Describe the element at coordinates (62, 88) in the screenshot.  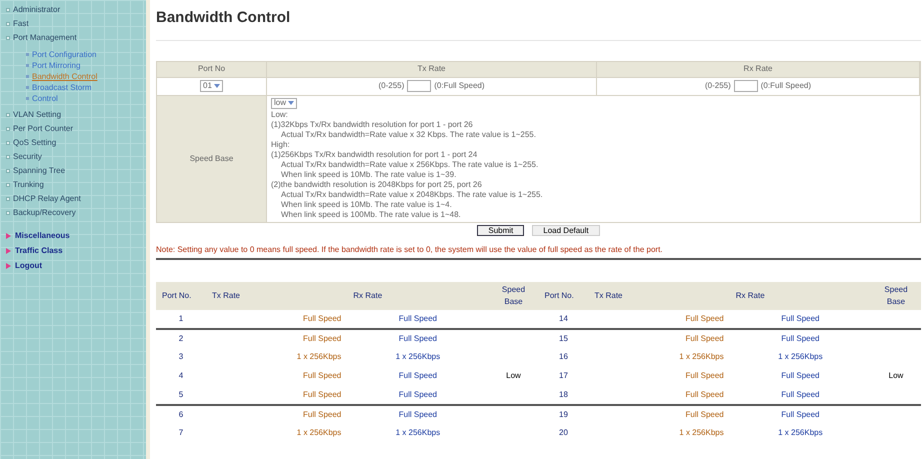
I see `sidebar-subitem: Broadcast Storm` at that location.